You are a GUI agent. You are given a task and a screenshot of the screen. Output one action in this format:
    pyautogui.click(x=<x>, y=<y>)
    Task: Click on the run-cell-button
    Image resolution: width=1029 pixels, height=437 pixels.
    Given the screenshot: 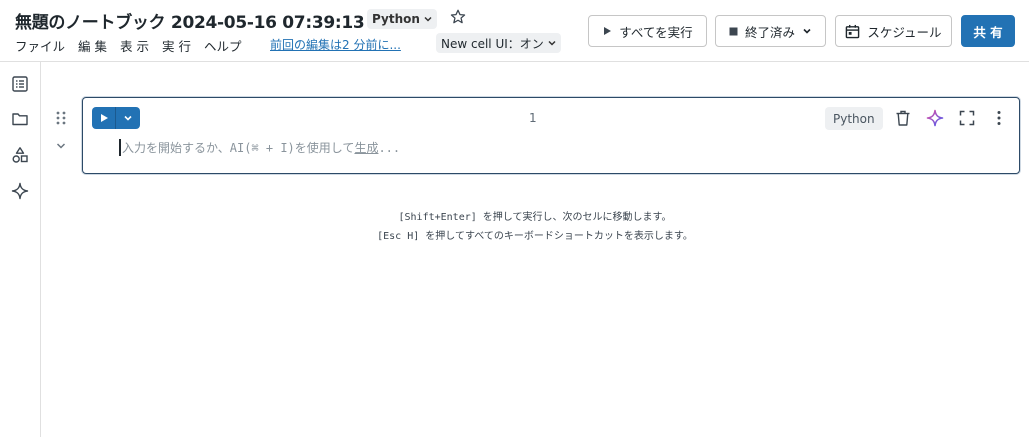 What is the action you would take?
    pyautogui.click(x=104, y=118)
    